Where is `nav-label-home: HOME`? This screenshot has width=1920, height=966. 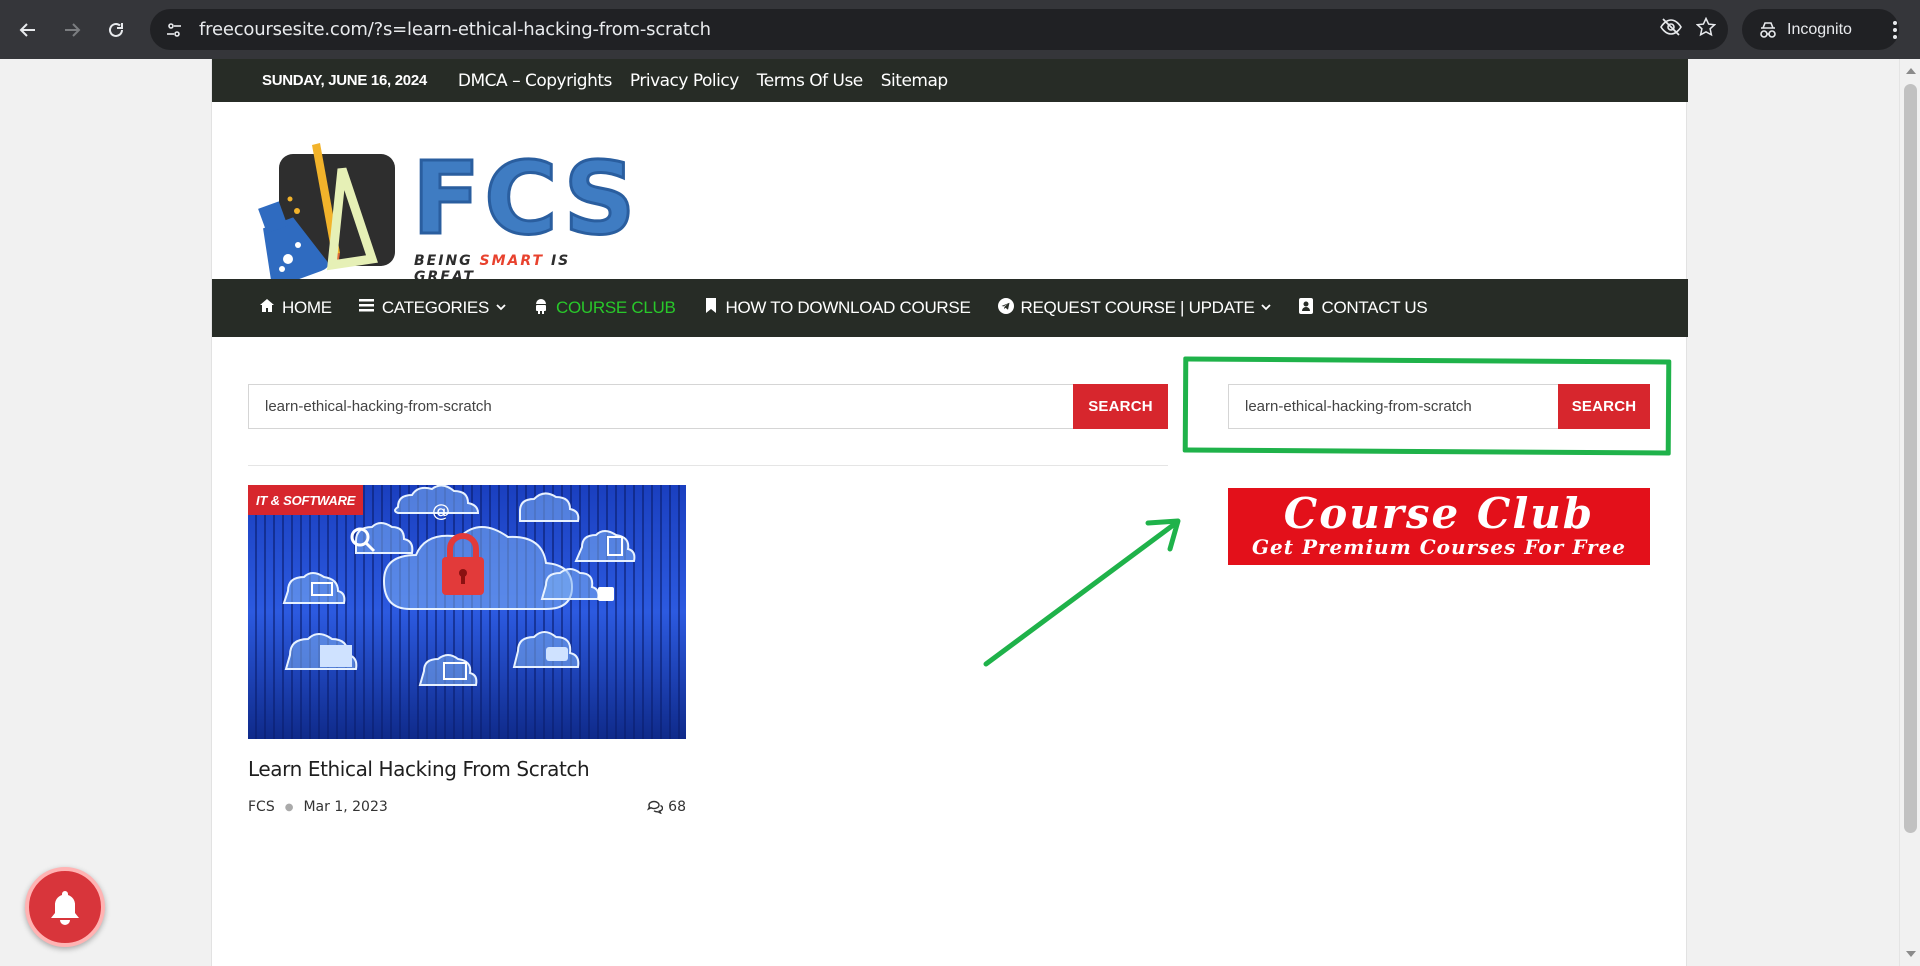 nav-label-home: HOME is located at coordinates (307, 307).